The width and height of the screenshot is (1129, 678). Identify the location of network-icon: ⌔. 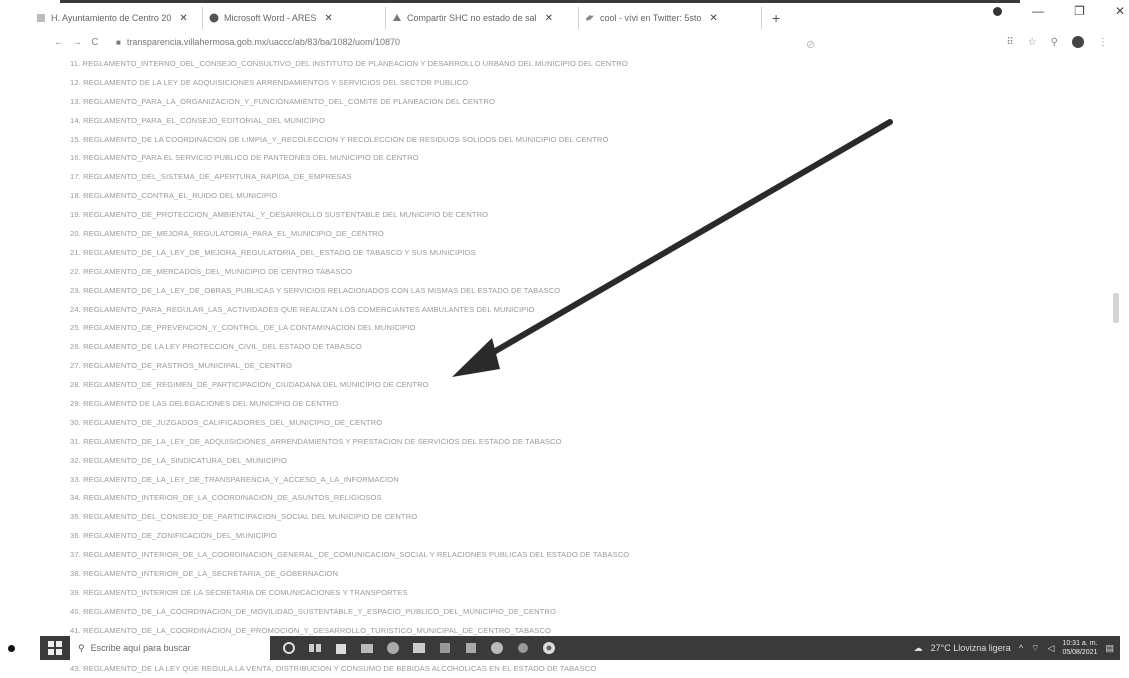
(1035, 648).